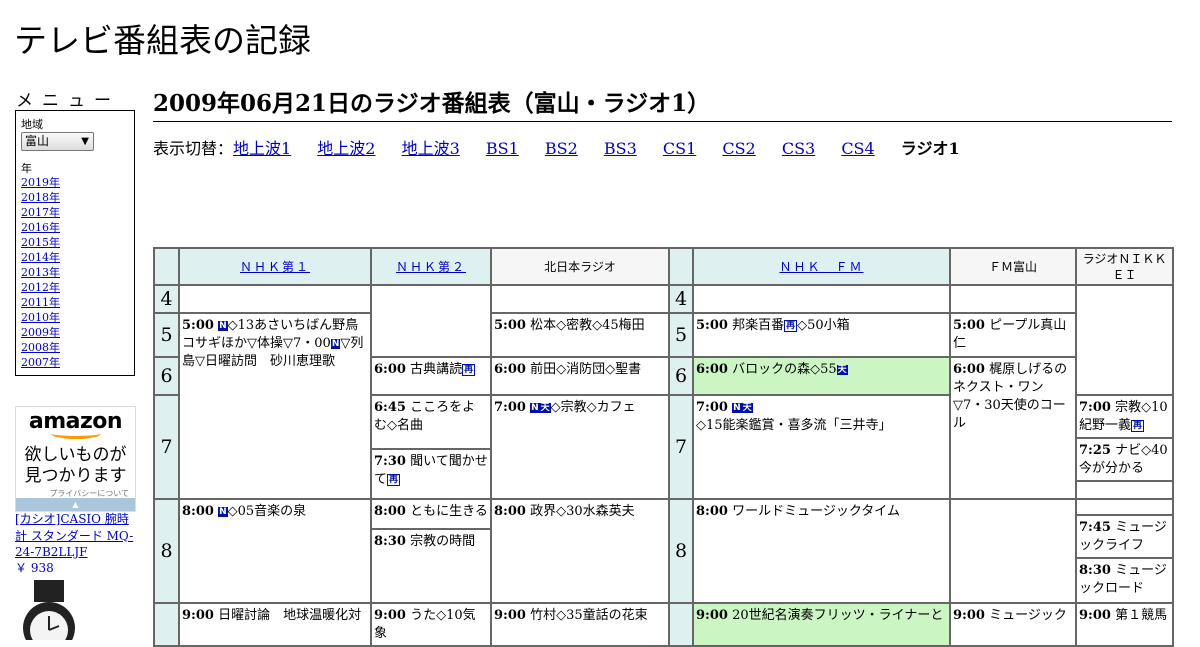  What do you see at coordinates (930, 148) in the screenshot?
I see `switch-current: ラジオ1` at bounding box center [930, 148].